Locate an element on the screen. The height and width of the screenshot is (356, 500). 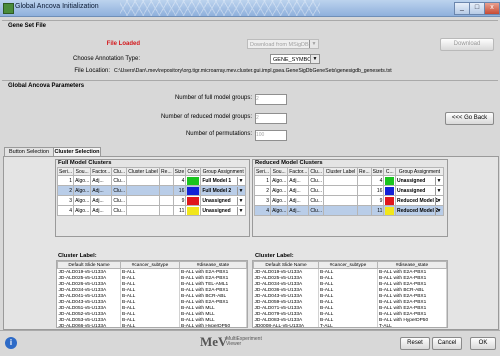
annotation-type-combo: GENE_SYMBOL ▼ is located at coordinates (295, 59).